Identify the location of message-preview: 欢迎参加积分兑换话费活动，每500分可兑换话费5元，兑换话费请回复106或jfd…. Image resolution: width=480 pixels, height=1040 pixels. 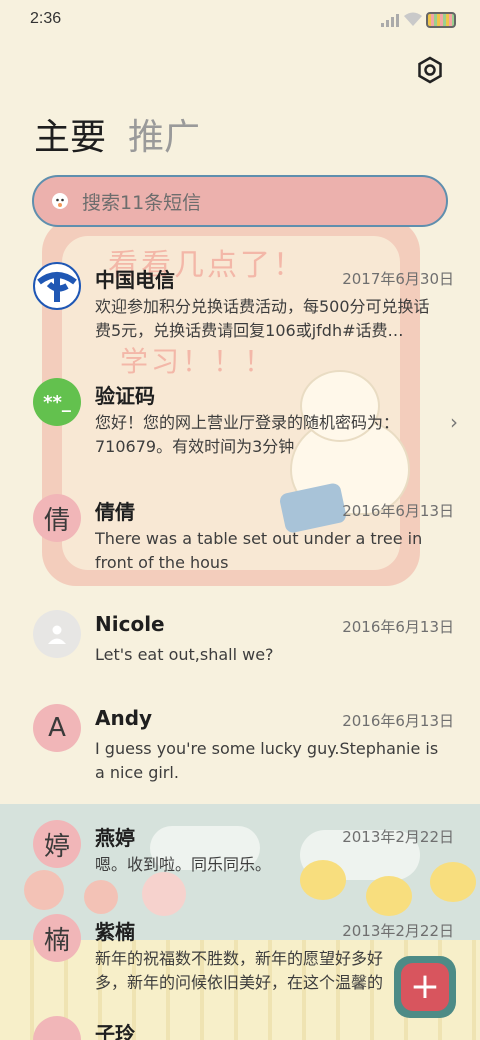
(262, 318).